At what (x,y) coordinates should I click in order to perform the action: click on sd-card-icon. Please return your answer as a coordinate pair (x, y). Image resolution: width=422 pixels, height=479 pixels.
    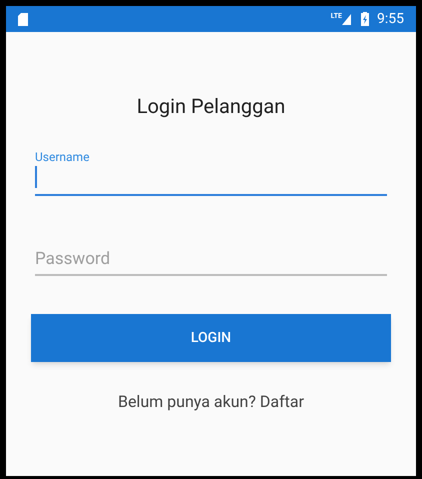
    Looking at the image, I should click on (23, 19).